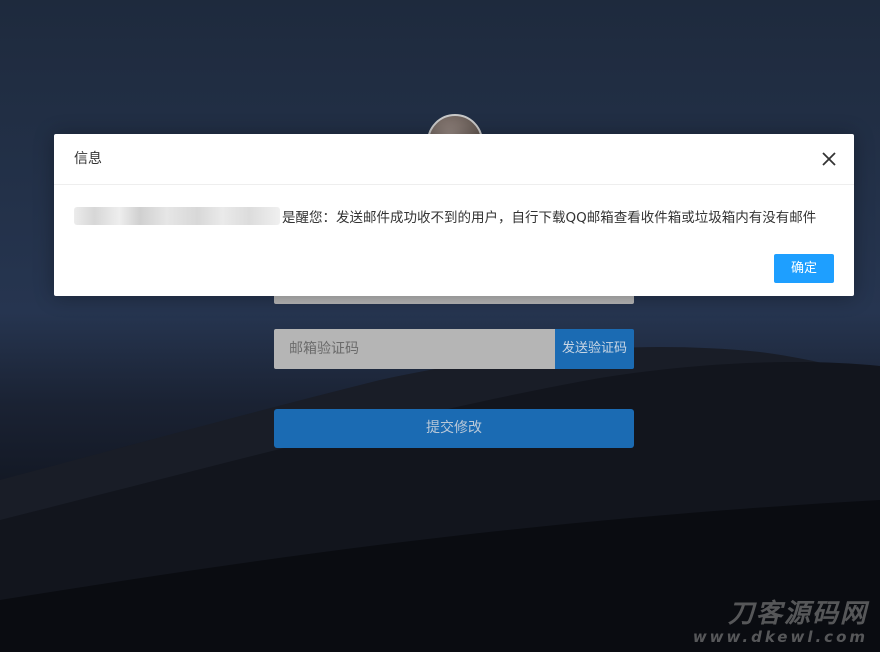  Describe the element at coordinates (797, 614) in the screenshot. I see `watermark-title: 刀客源码网` at that location.